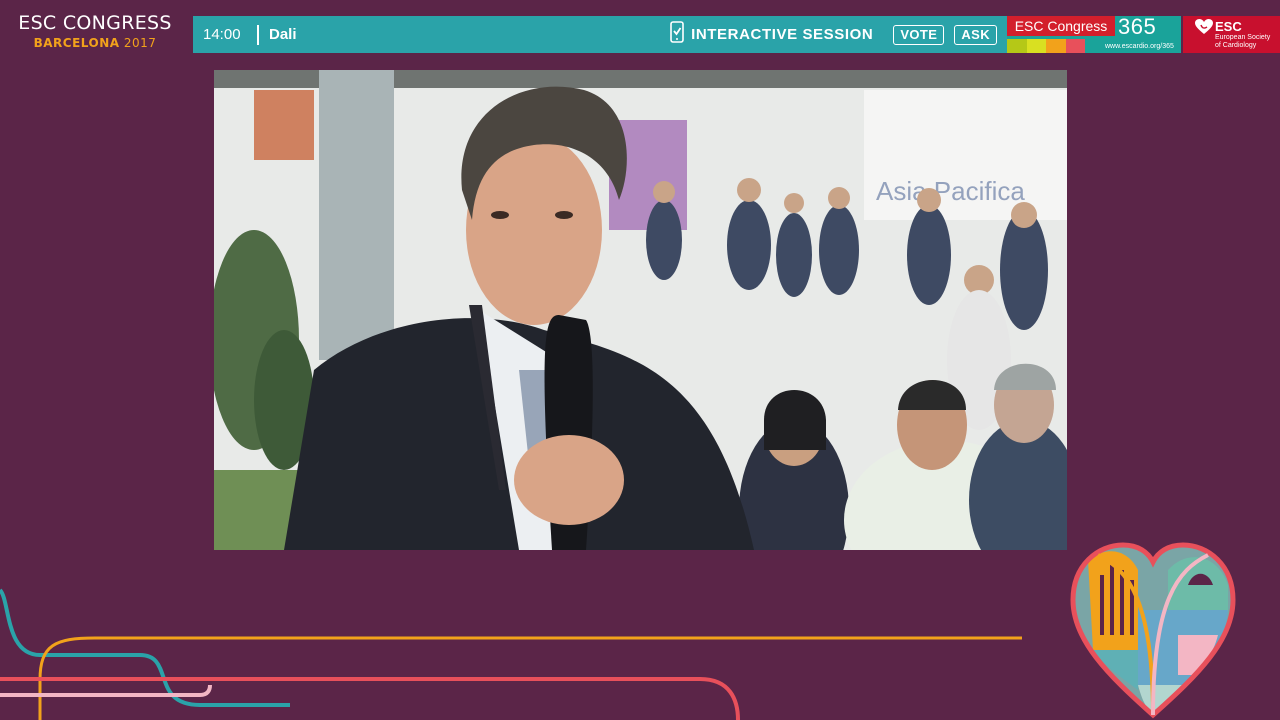 Image resolution: width=1280 pixels, height=720 pixels. I want to click on congress-location: BARCELONA 2017, so click(95, 43).